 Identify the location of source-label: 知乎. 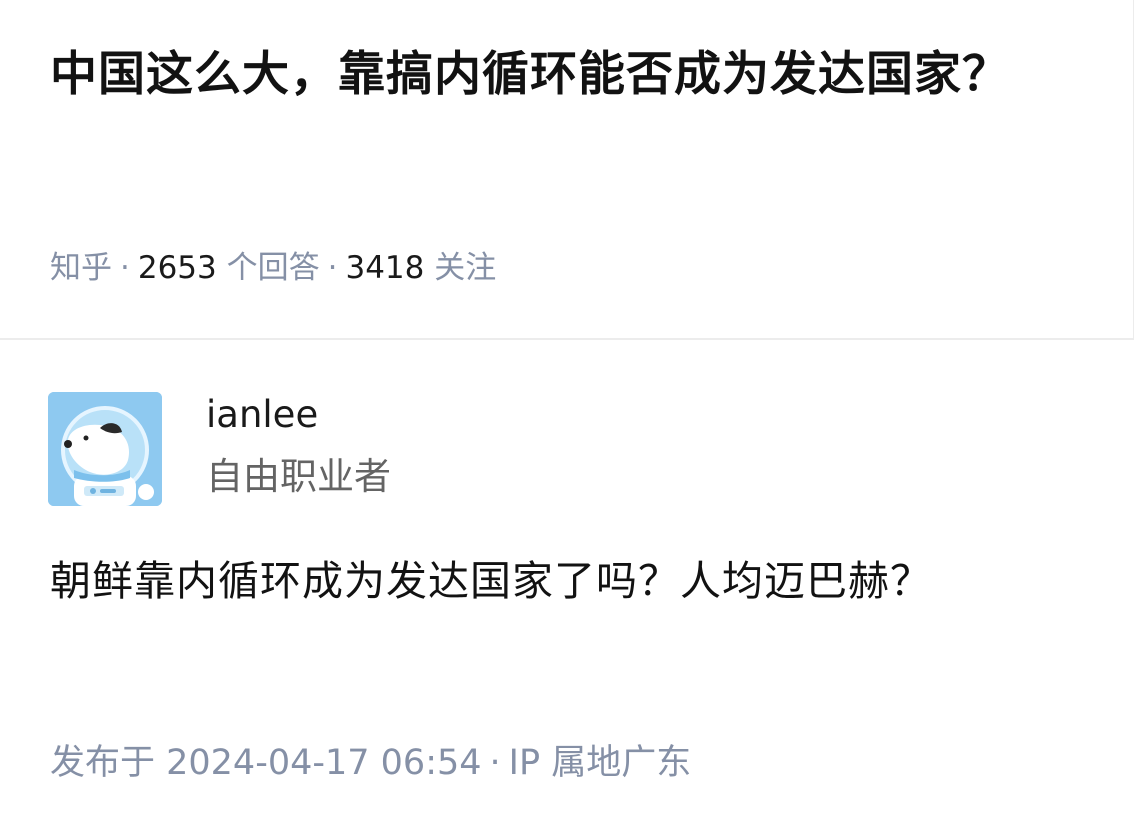
(81, 268).